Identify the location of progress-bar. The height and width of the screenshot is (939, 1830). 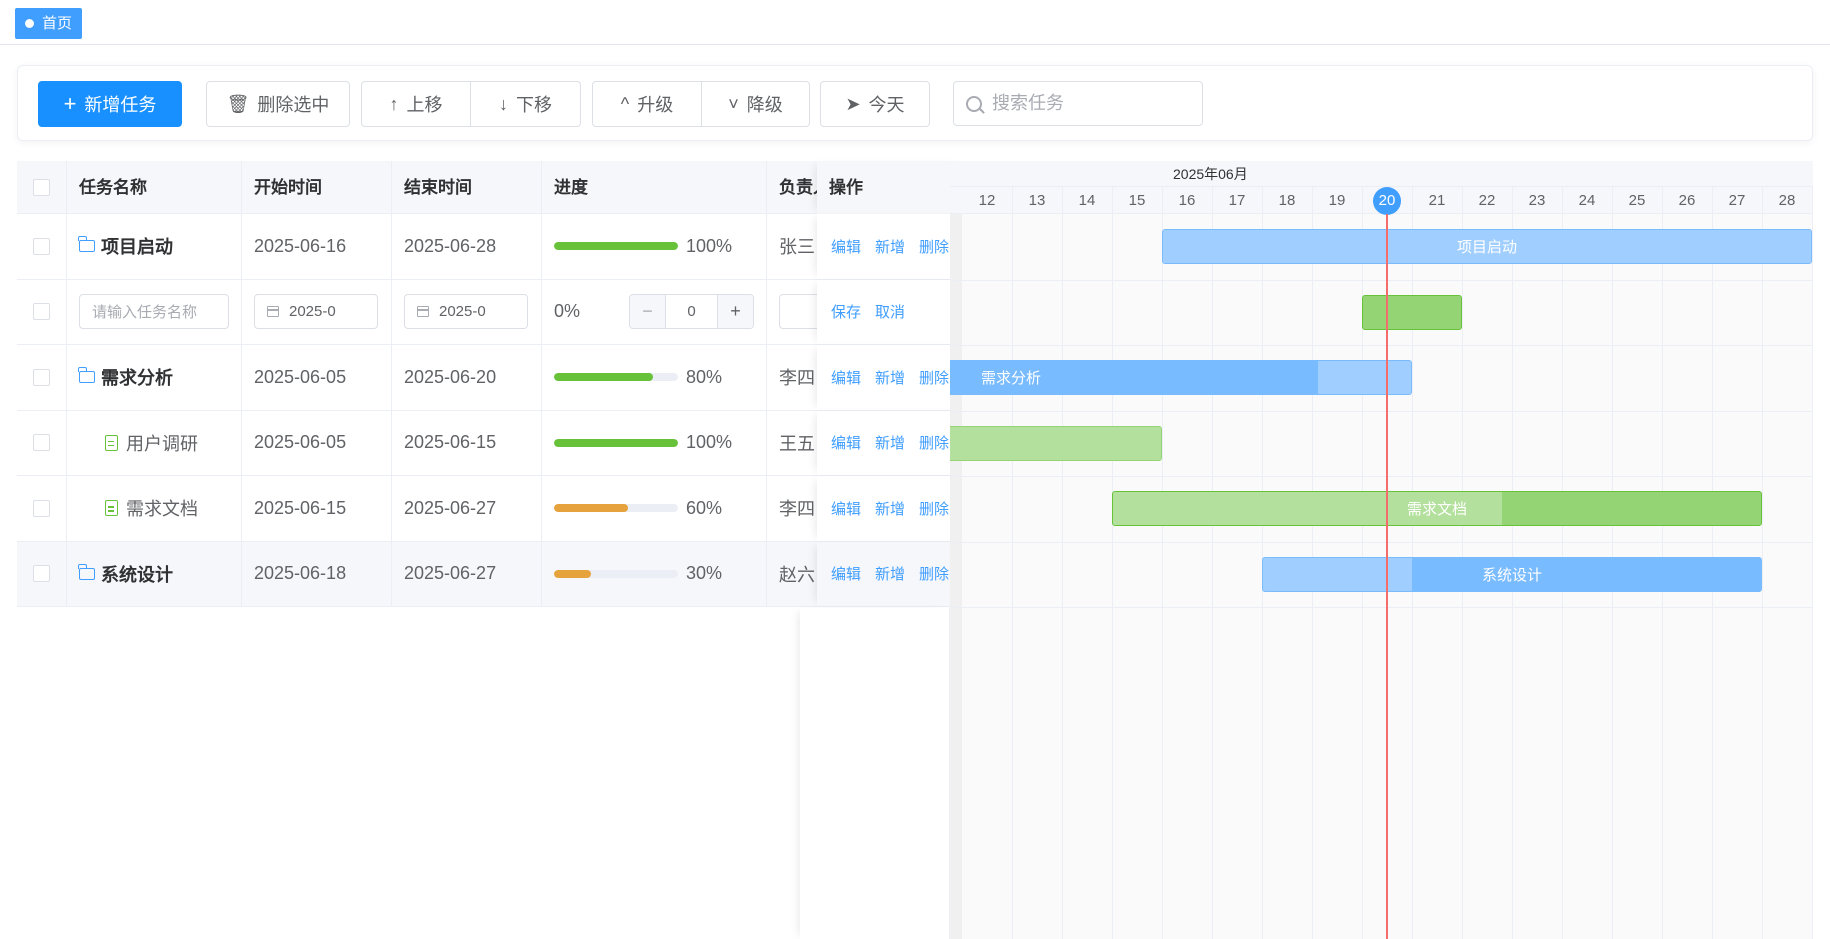
(616, 377).